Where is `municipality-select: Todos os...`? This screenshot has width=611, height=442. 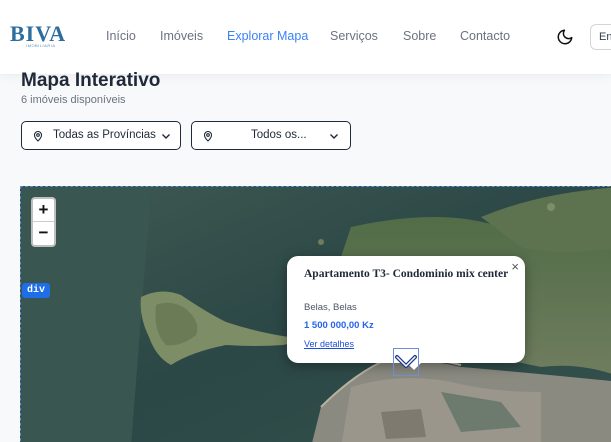 municipality-select: Todos os... is located at coordinates (271, 135).